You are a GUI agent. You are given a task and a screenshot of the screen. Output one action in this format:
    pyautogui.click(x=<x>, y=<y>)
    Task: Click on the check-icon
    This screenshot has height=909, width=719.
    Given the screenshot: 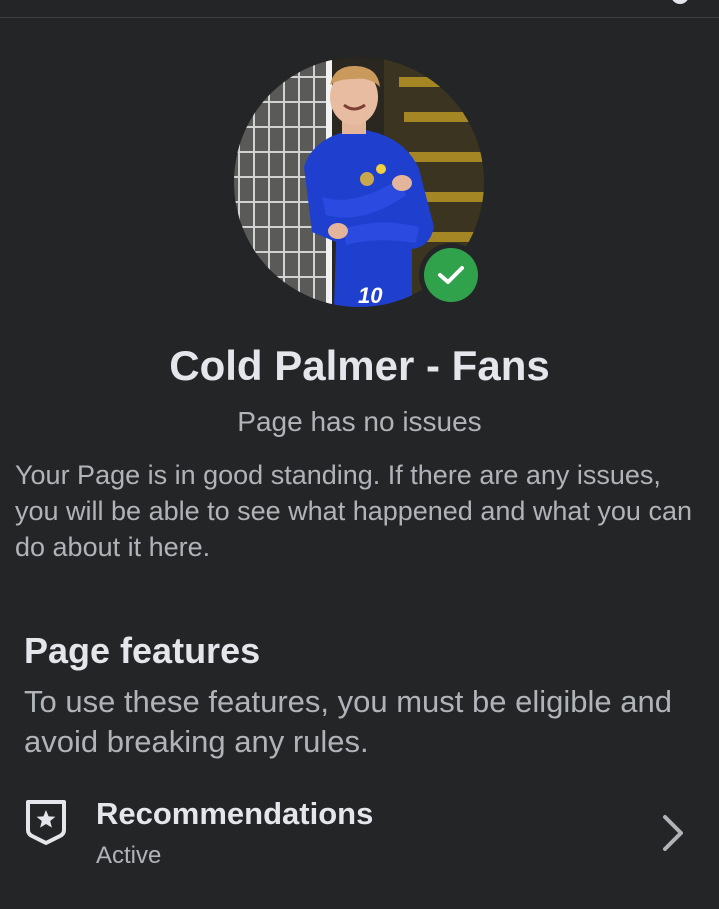 What is the action you would take?
    pyautogui.click(x=451, y=275)
    